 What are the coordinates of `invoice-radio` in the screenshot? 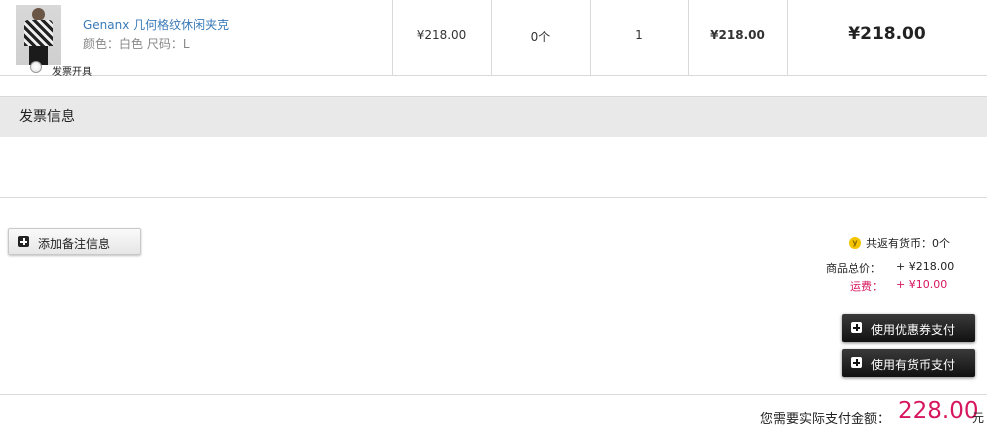 It's located at (36, 67).